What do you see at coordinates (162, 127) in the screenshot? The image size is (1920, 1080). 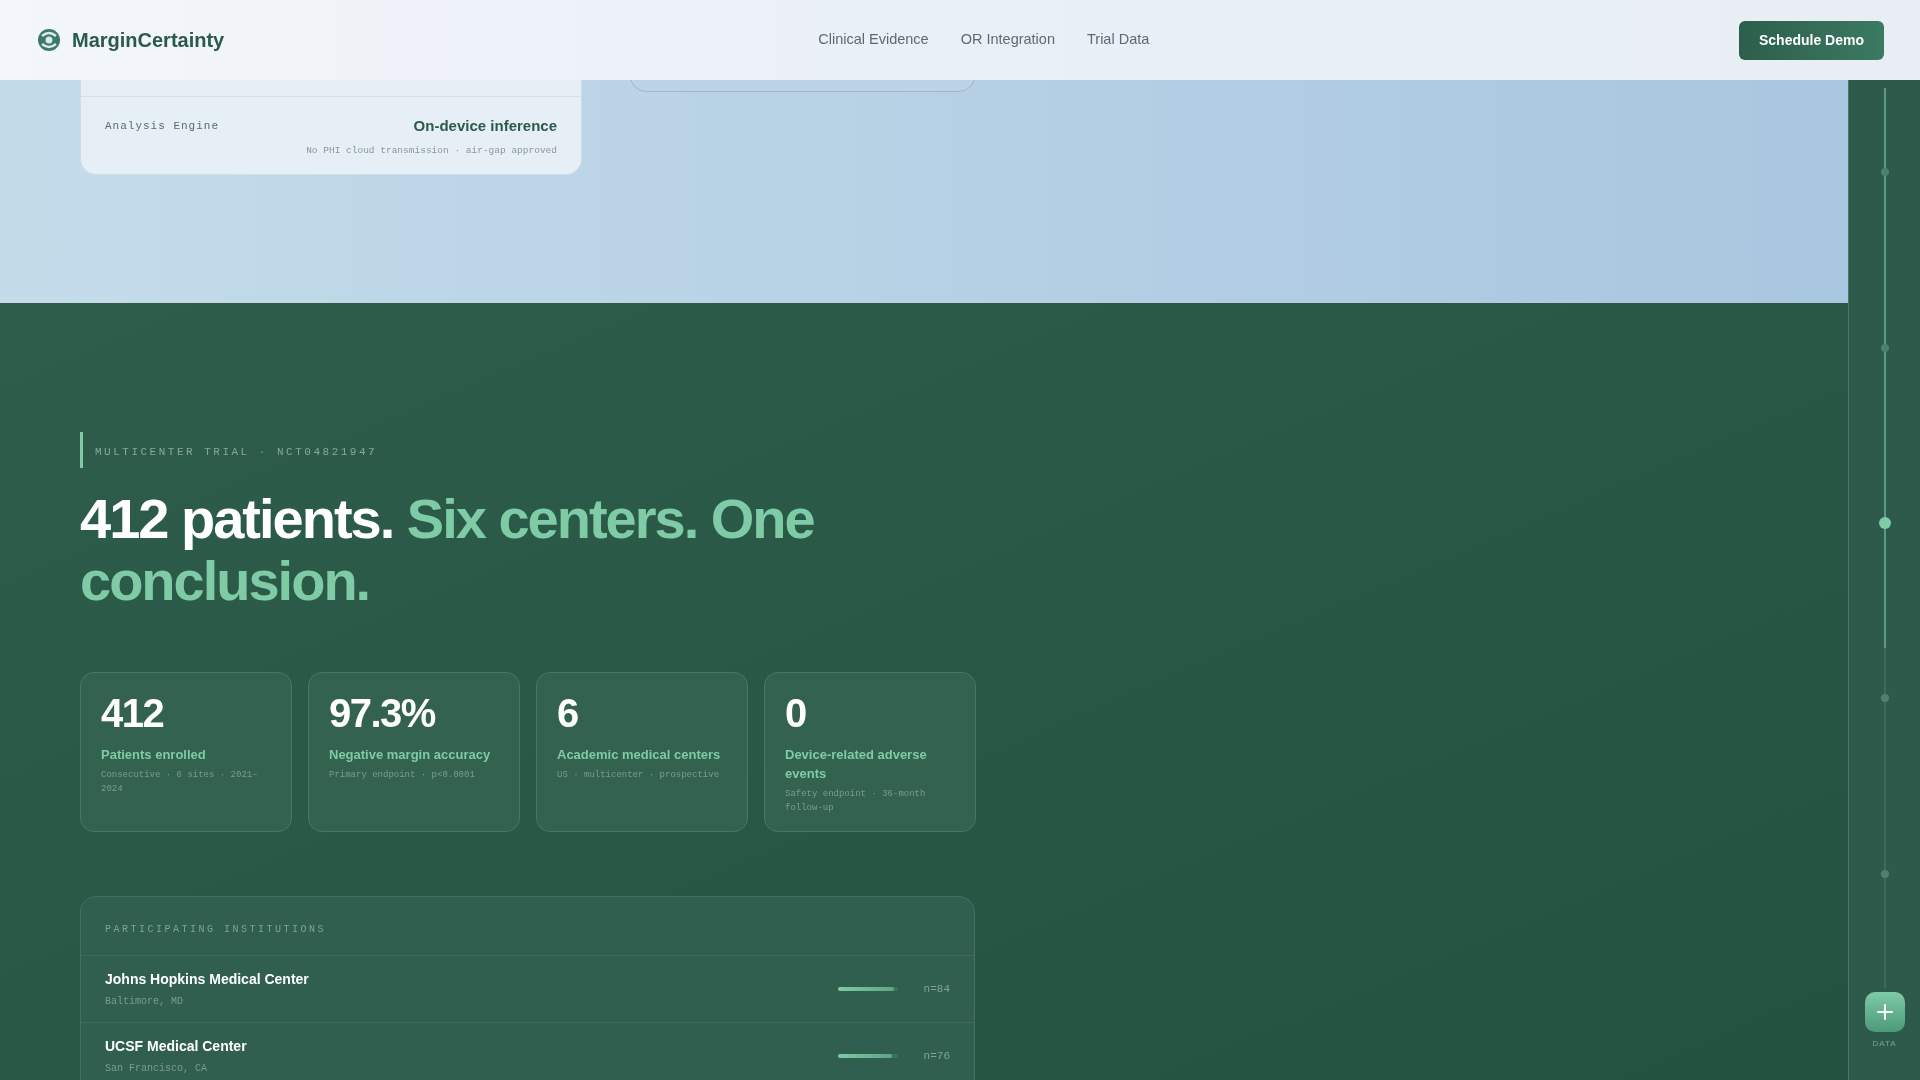 I see `spec-label: Analysis Engine` at bounding box center [162, 127].